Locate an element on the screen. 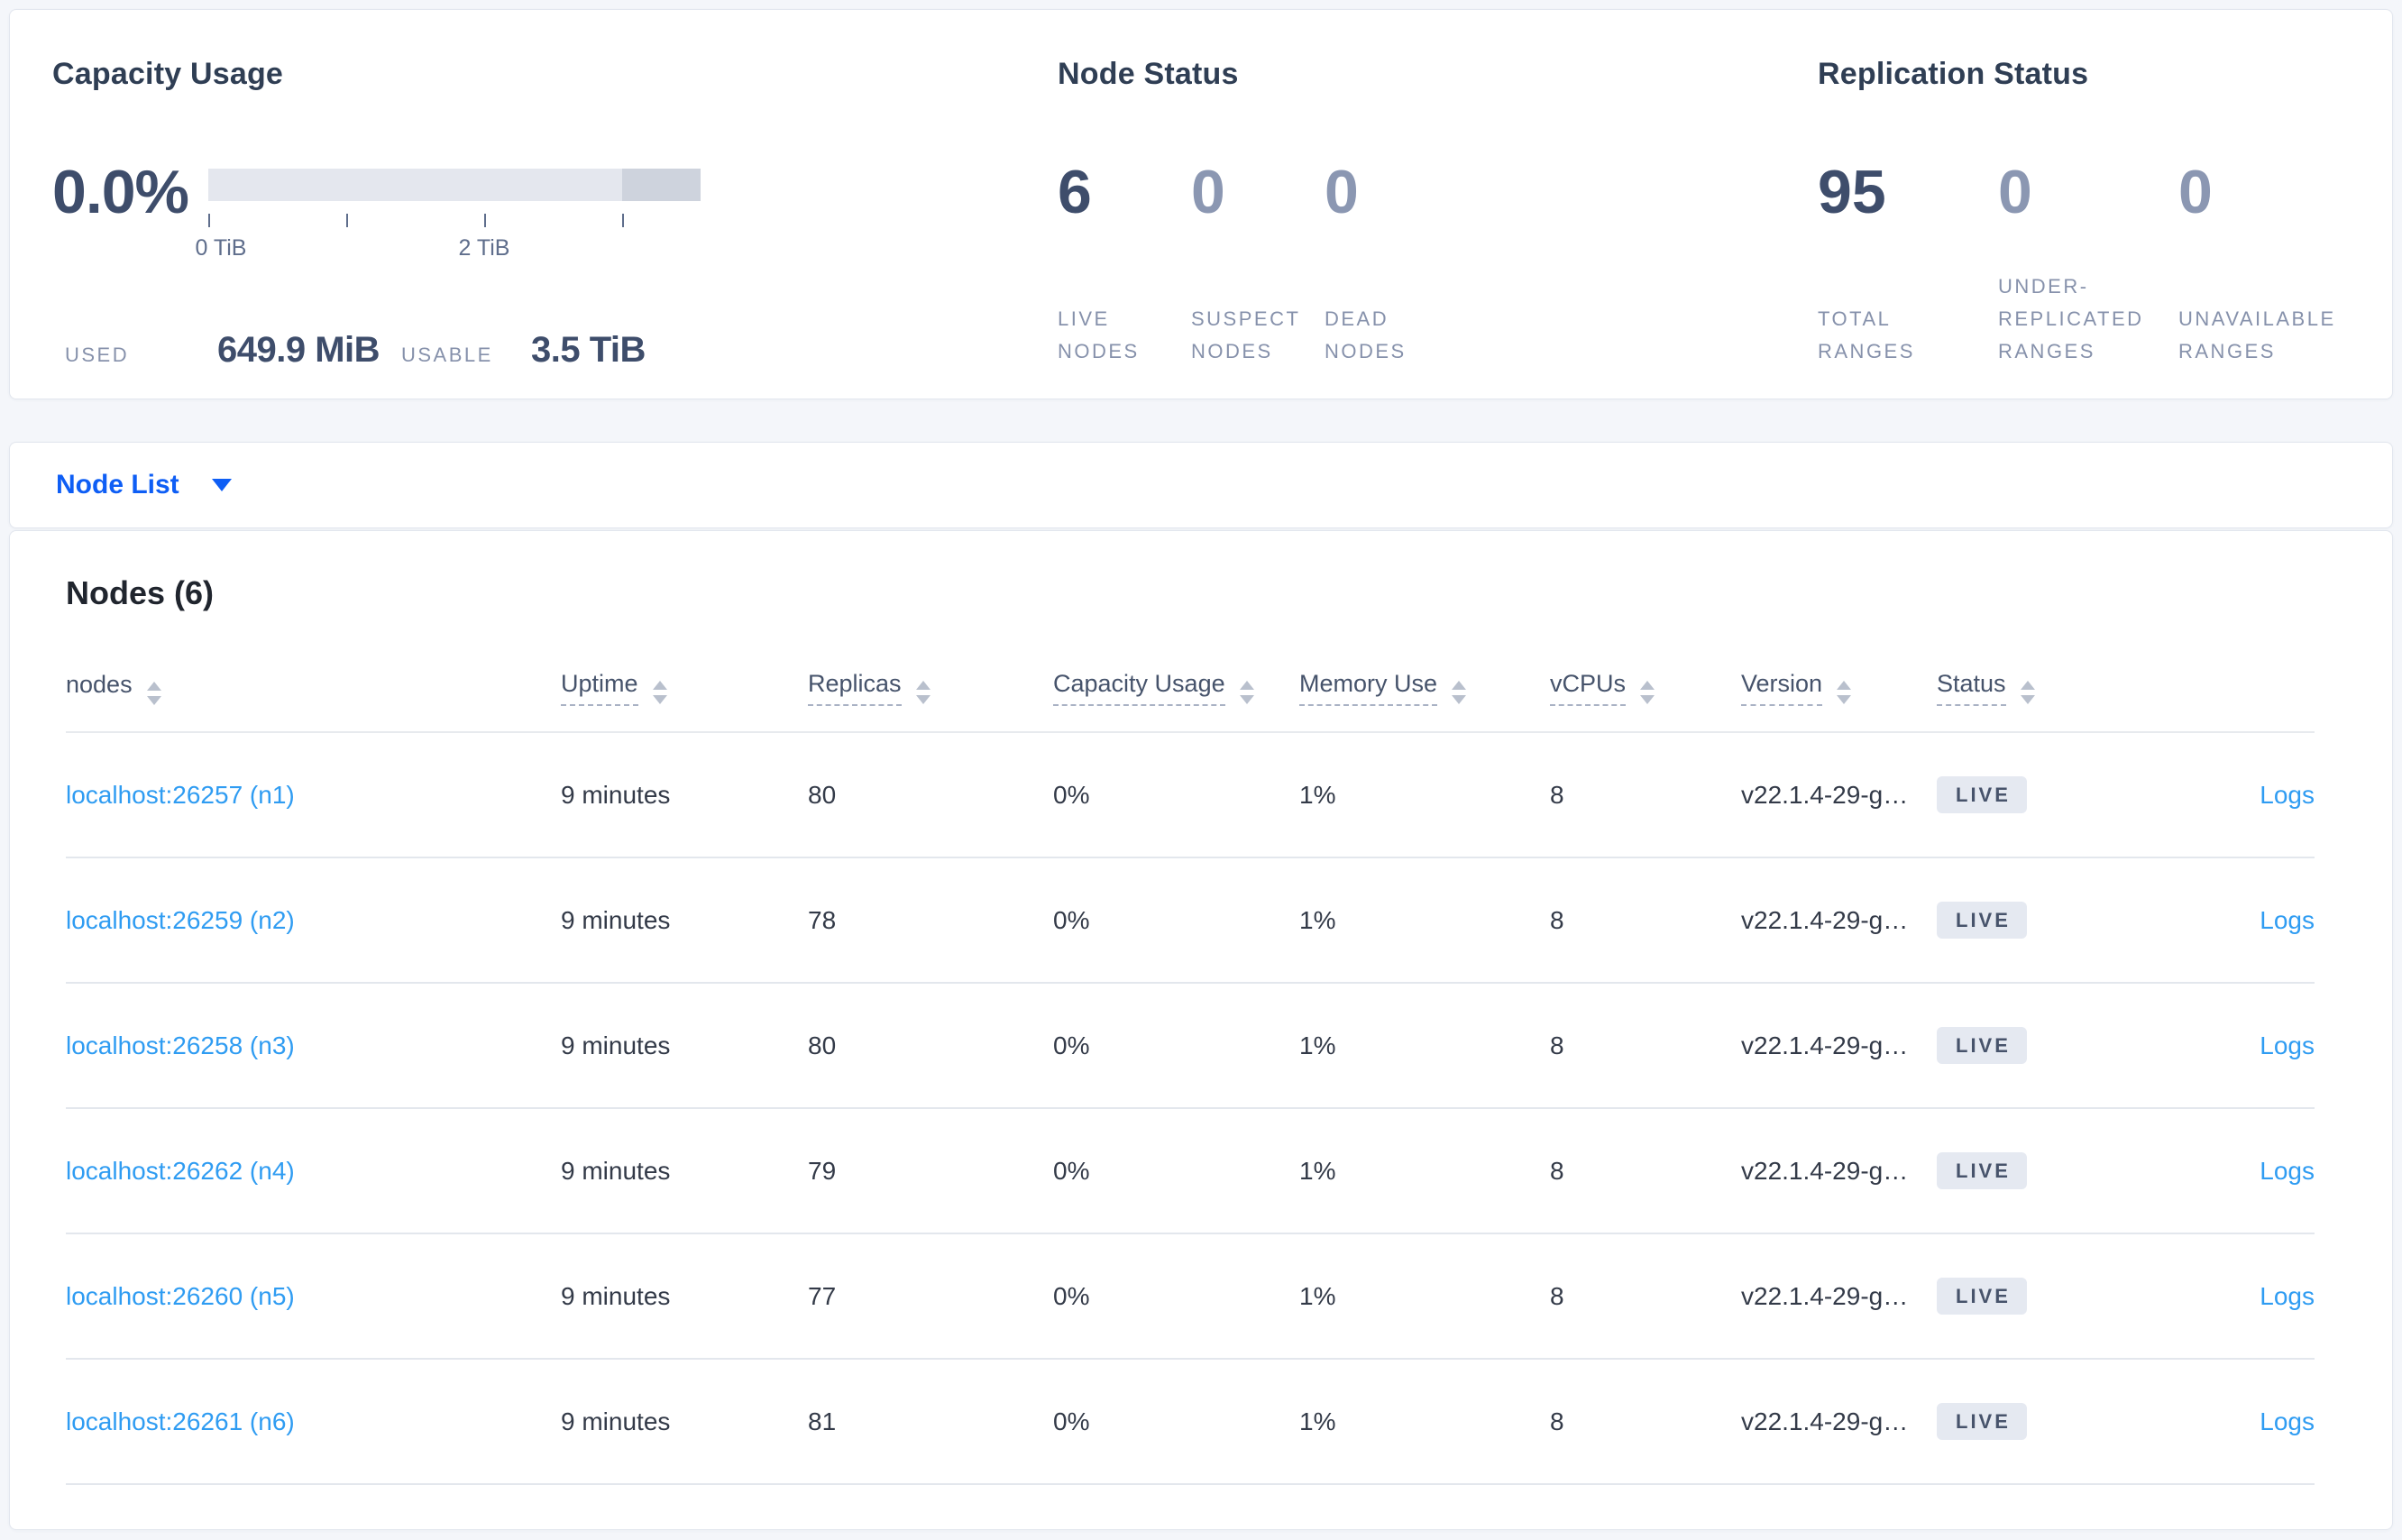 The height and width of the screenshot is (1540, 2402). used-label: USED is located at coordinates (97, 355).